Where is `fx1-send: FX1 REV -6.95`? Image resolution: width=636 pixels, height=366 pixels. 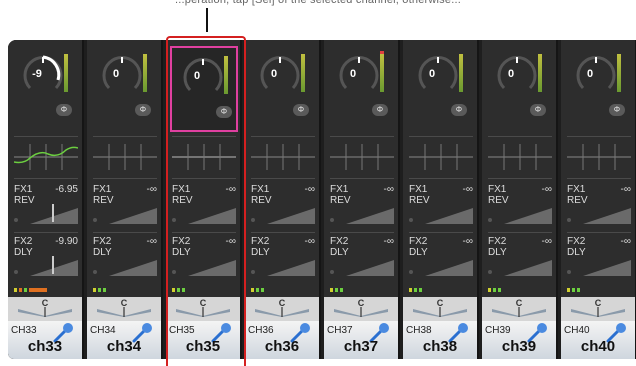 fx1-send: FX1 REV -6.95 is located at coordinates (46, 207).